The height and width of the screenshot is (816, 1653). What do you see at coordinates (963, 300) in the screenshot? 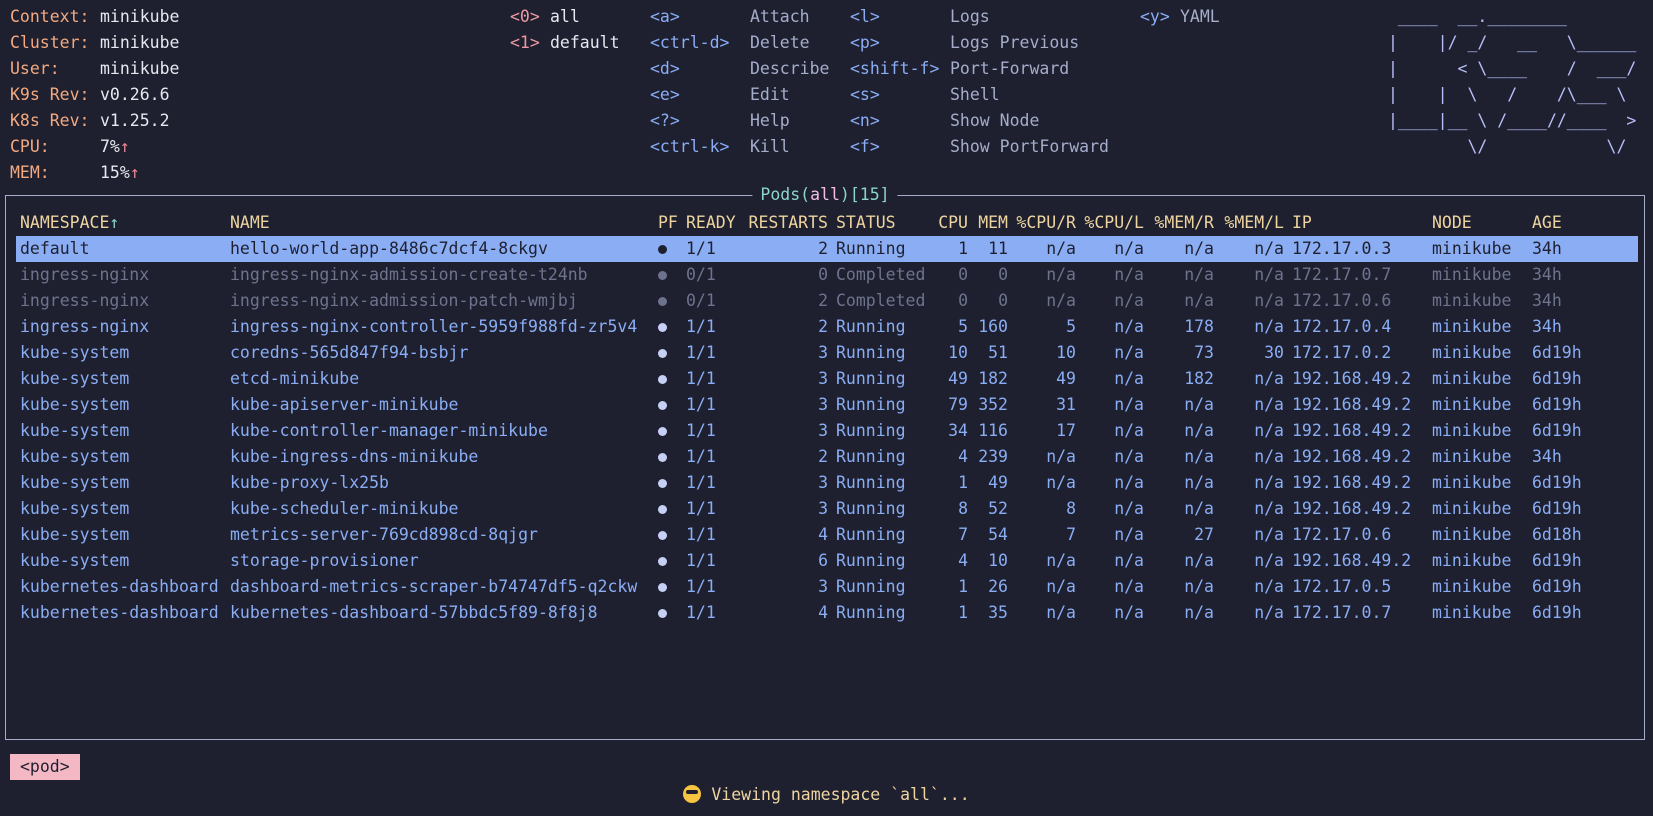
I see `table-cell: 0` at bounding box center [963, 300].